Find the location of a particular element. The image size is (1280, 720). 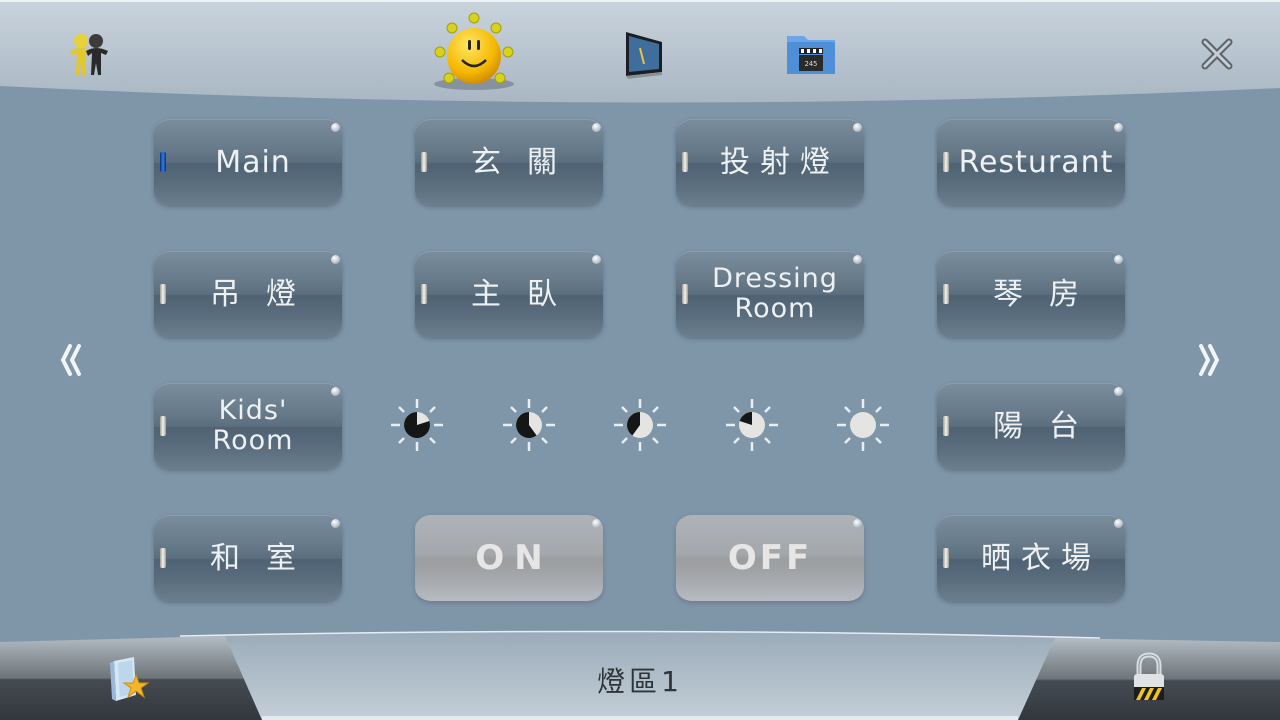

room-label: 和室 is located at coordinates (266, 558).